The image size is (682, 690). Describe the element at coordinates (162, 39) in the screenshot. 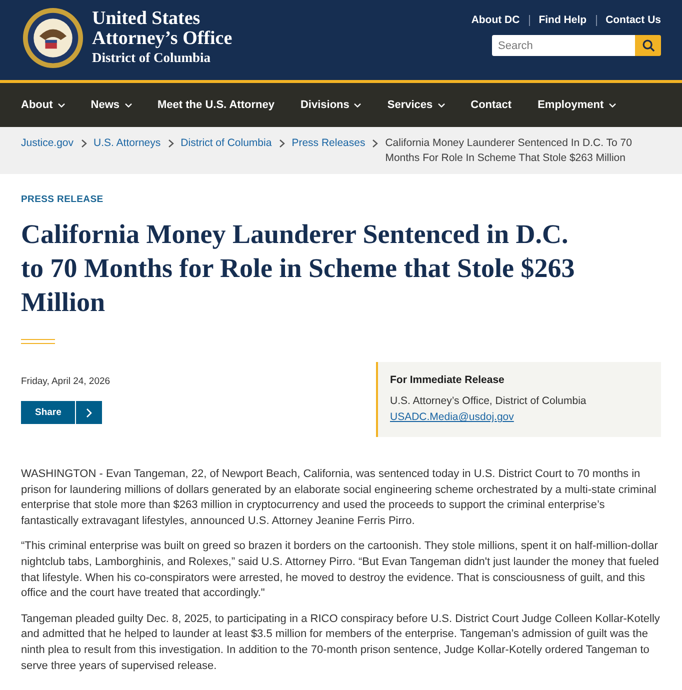

I see `office-title: Attorney’s Office` at that location.